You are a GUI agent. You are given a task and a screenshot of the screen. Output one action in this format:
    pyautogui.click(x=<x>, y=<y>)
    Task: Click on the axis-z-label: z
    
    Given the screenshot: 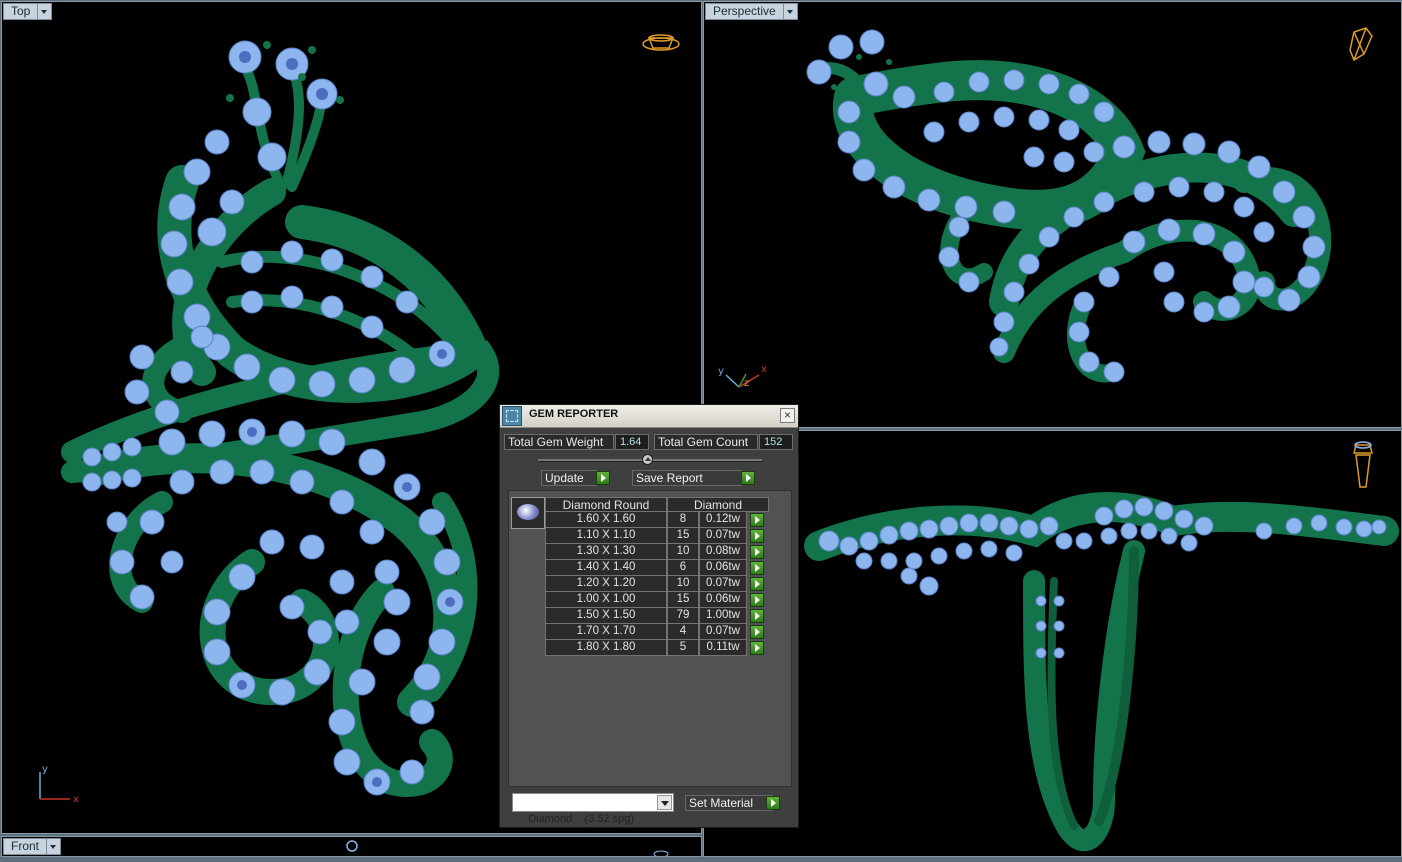 What is the action you would take?
    pyautogui.click(x=746, y=383)
    